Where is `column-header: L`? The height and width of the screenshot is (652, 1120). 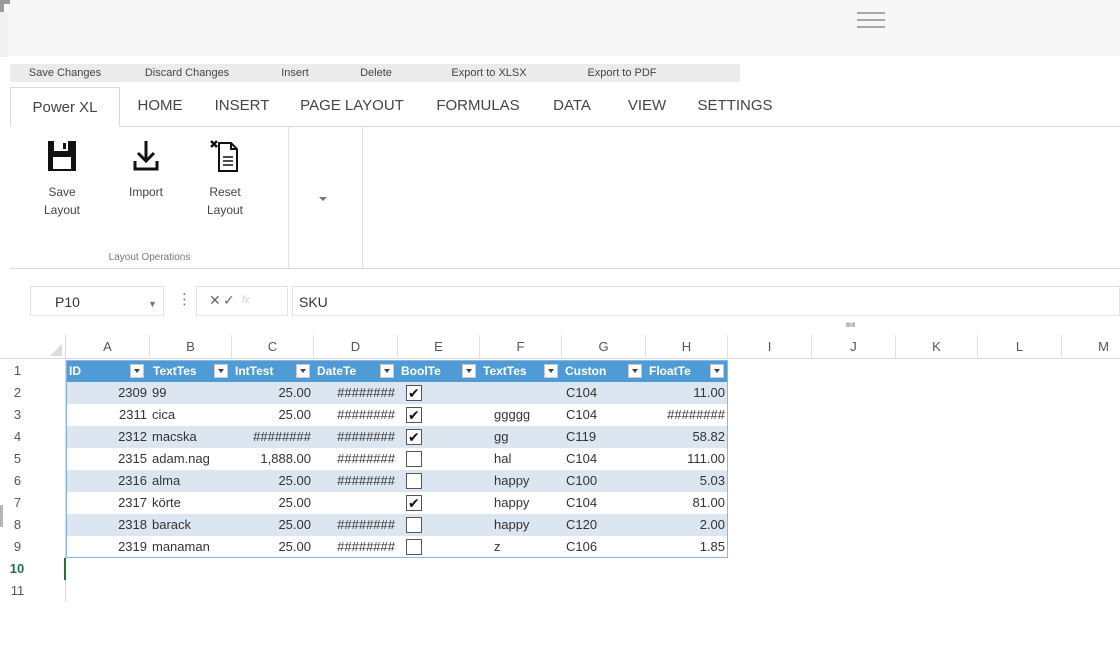
column-header: L is located at coordinates (1020, 347).